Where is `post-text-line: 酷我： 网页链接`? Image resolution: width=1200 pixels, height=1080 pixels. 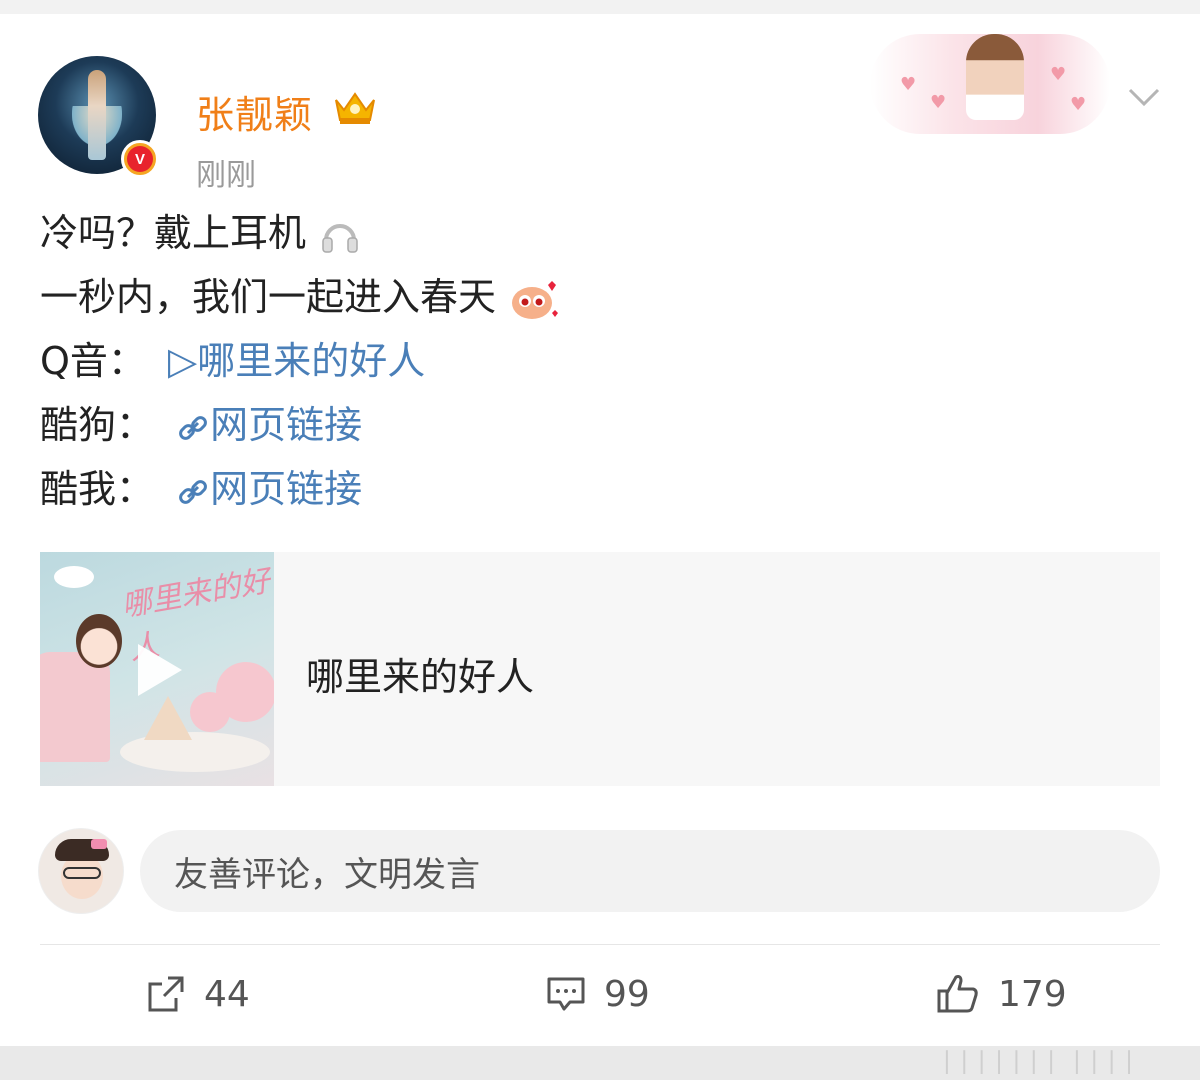
post-text-line: 酷我： 网页链接 is located at coordinates (201, 489).